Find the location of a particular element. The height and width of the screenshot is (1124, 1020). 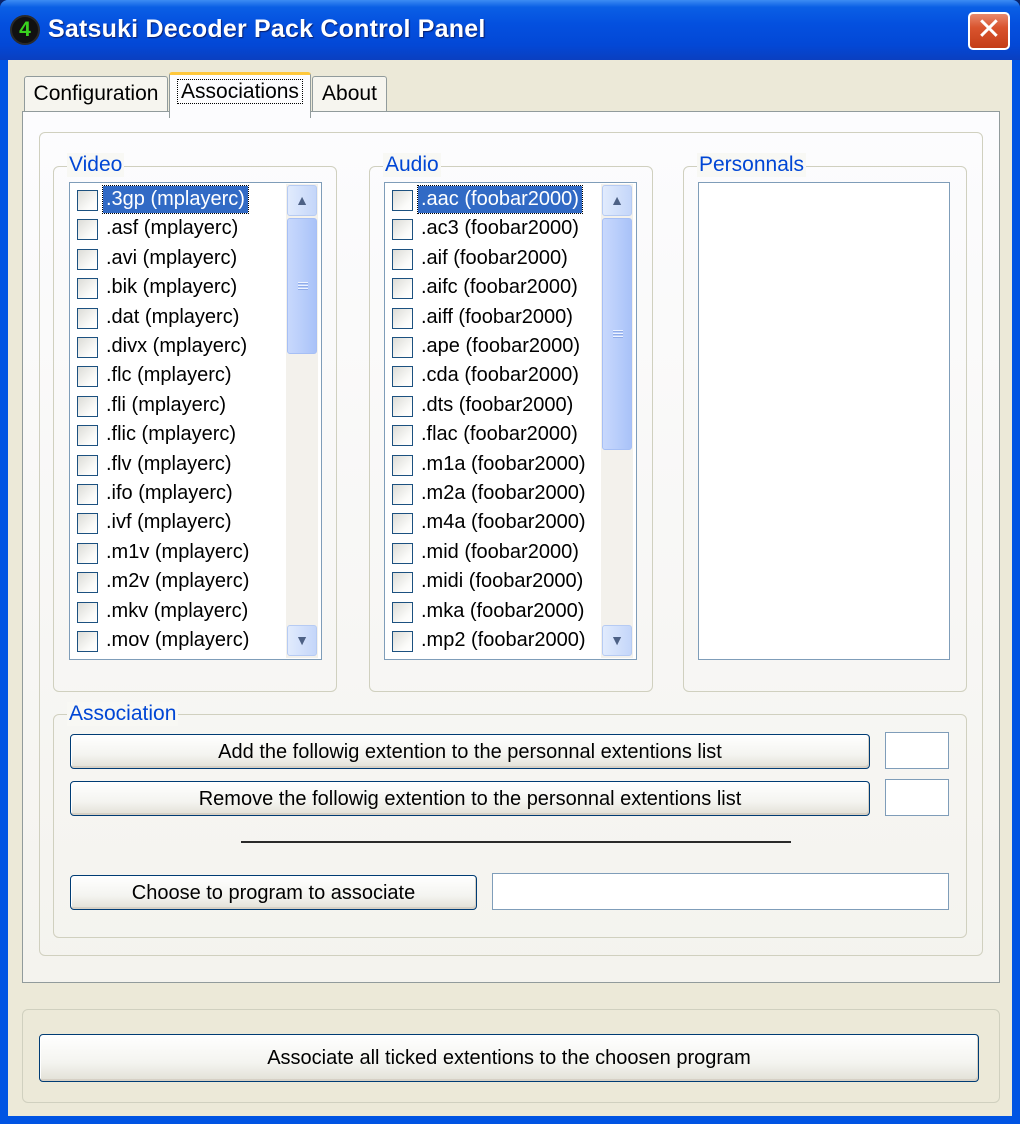

personnals-listbox is located at coordinates (824, 421).